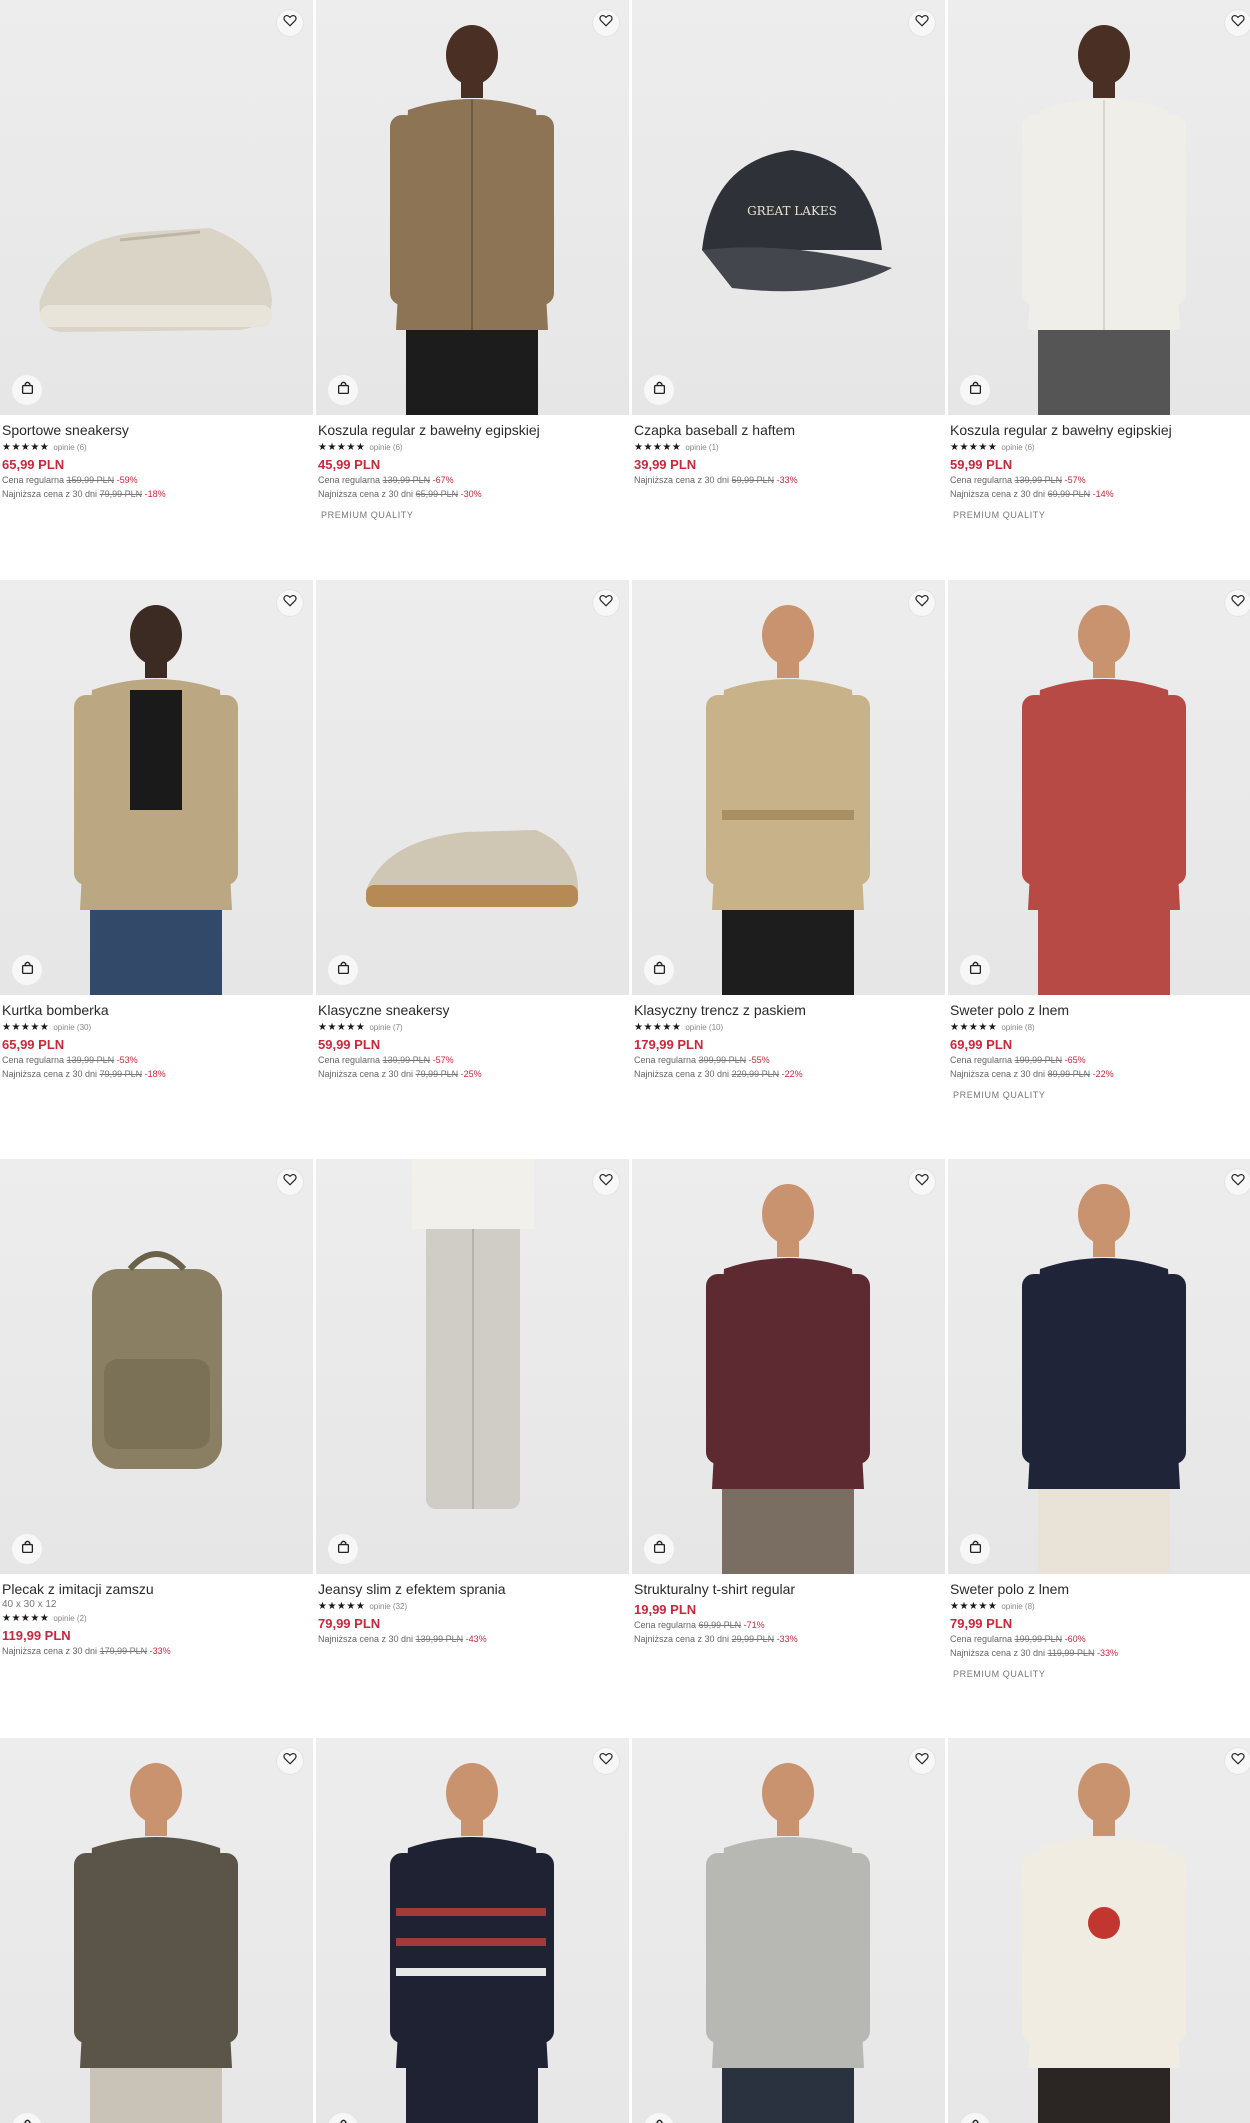 The width and height of the screenshot is (1250, 2123). Describe the element at coordinates (788, 447) in the screenshot. I see `rating: ★★★★★ opinie (1)` at that location.